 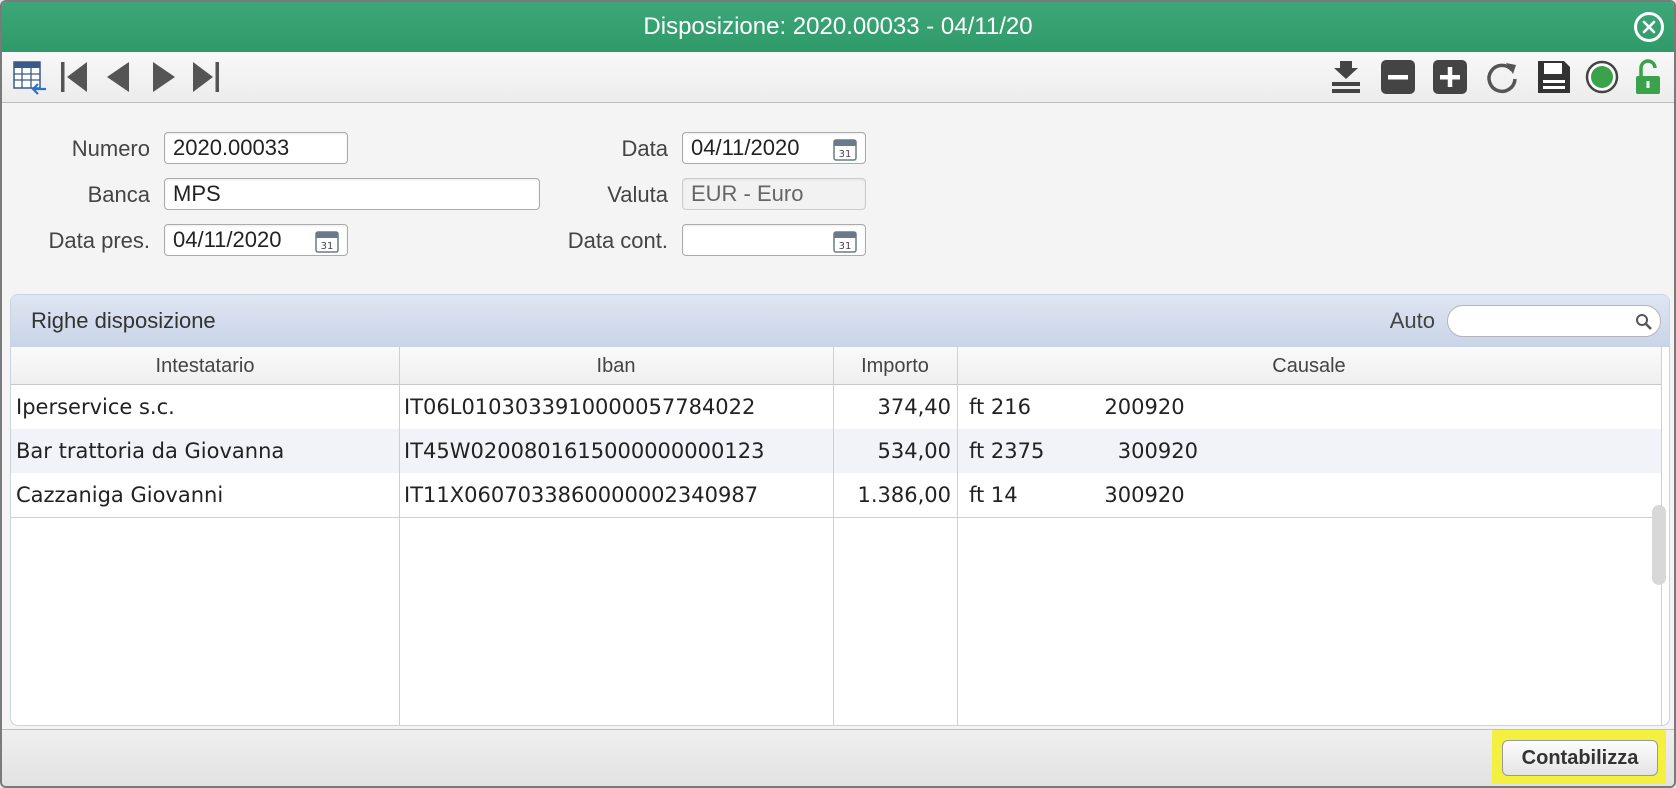 What do you see at coordinates (895, 366) in the screenshot?
I see `col-header-importo: Importo` at bounding box center [895, 366].